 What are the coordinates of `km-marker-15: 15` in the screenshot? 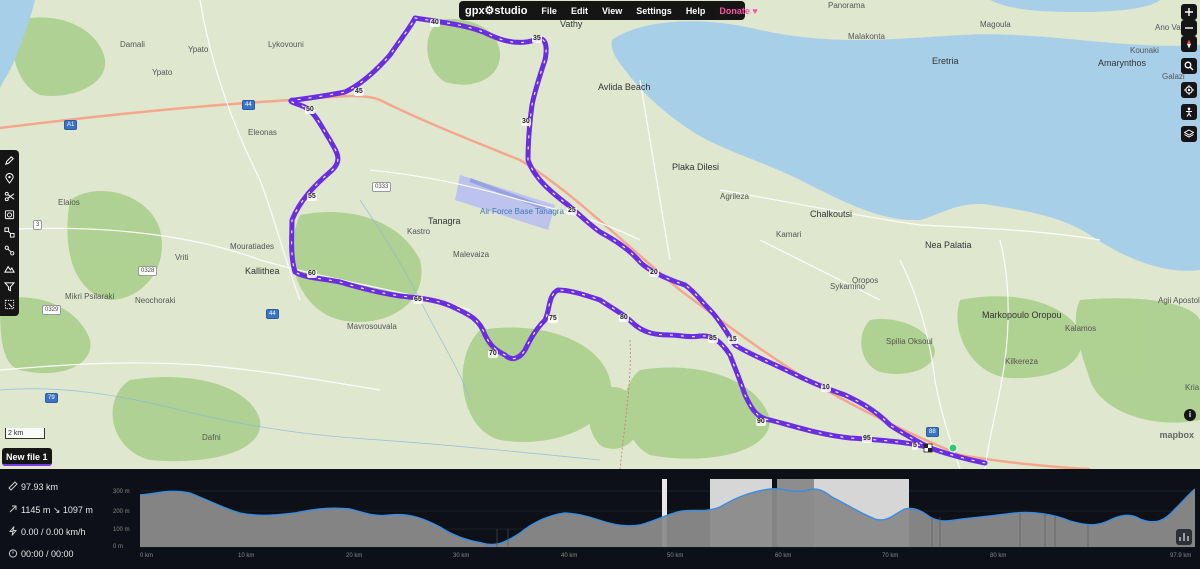 It's located at (733, 340).